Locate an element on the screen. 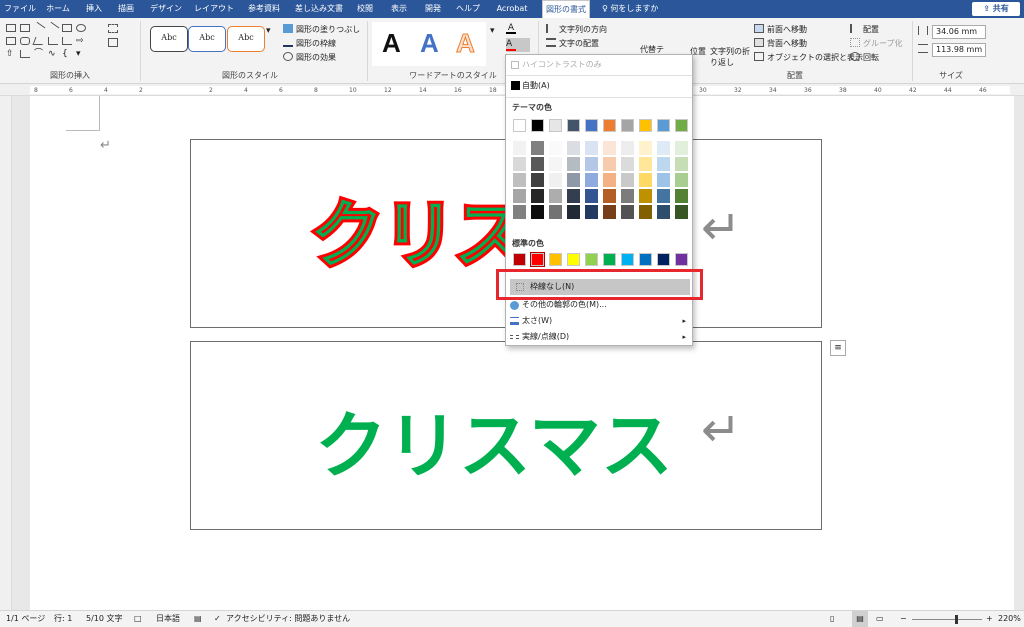 This screenshot has width=1024, height=627. text-fill-button: A is located at coordinates (512, 28).